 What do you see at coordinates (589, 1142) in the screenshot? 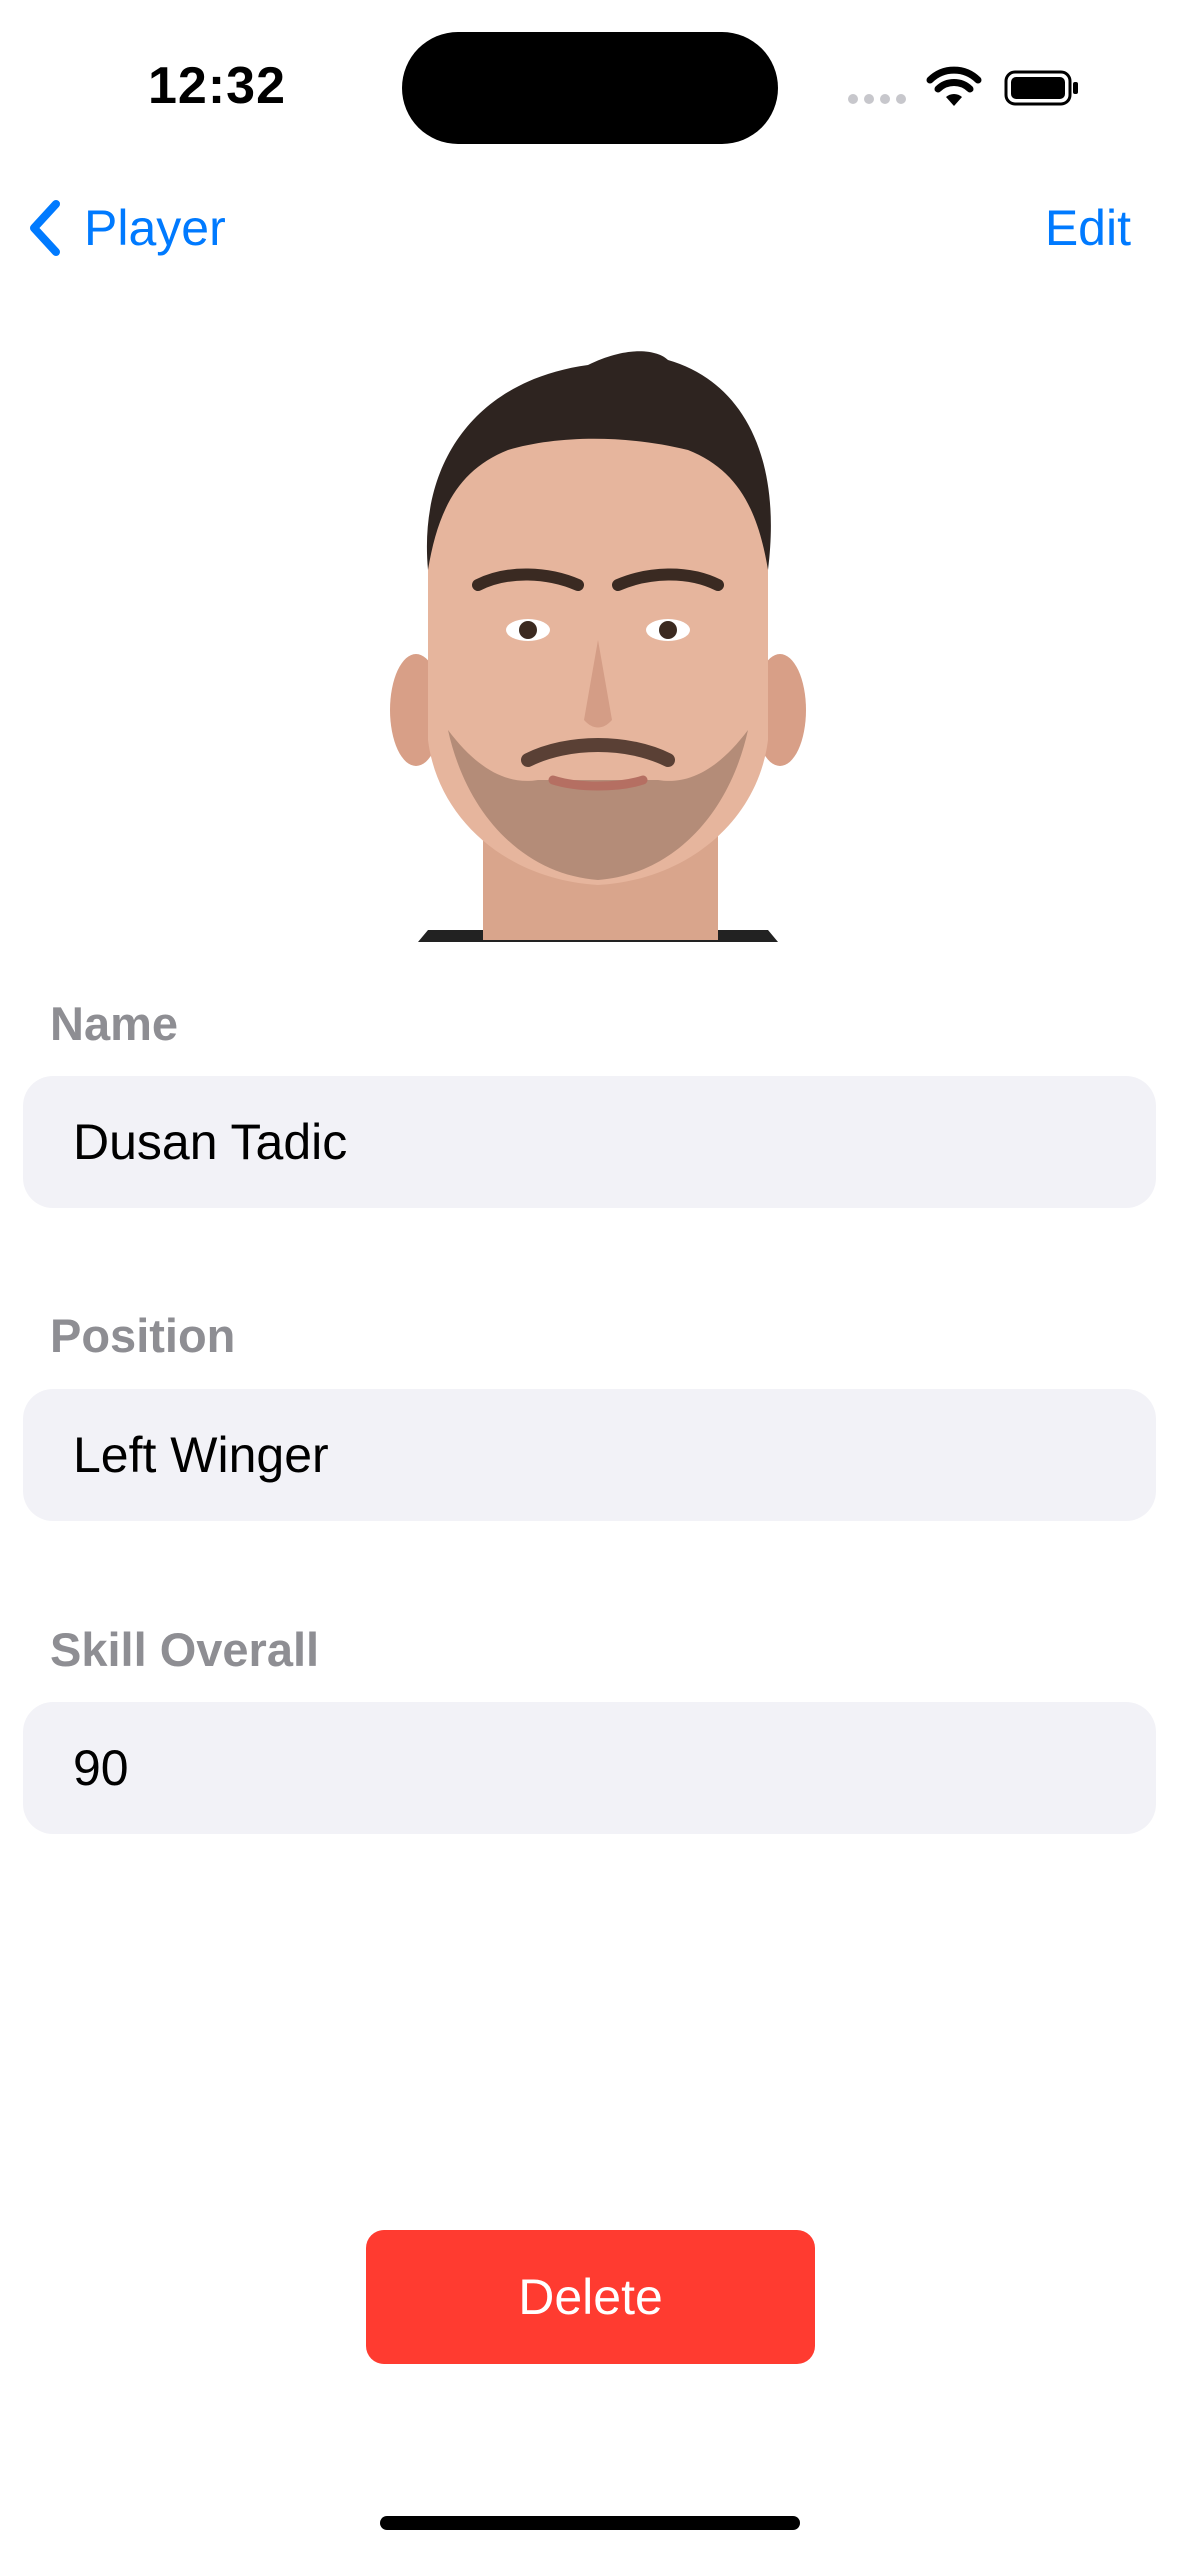
I see `name-field: Dusan Tadic` at bounding box center [589, 1142].